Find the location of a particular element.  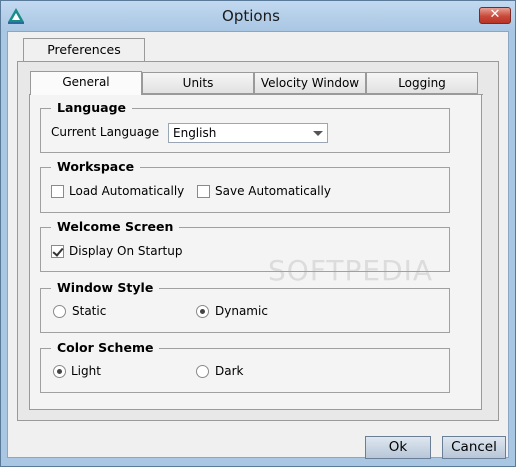

title-bar: Options ✕ is located at coordinates (258, 16).